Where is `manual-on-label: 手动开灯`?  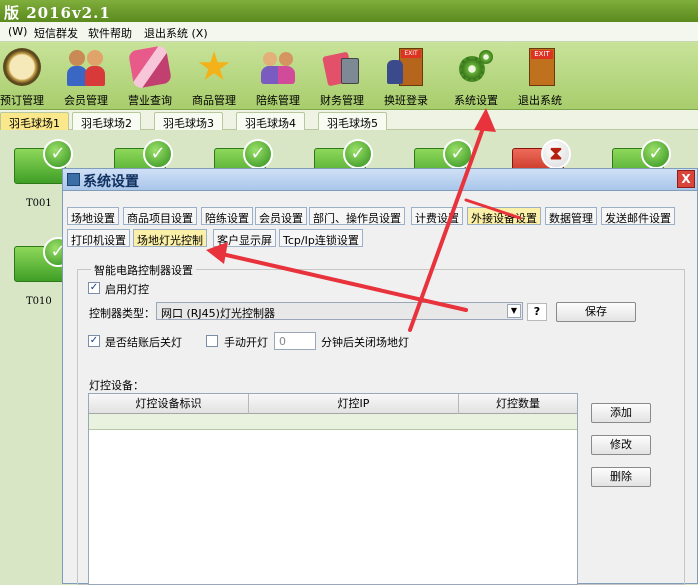
manual-on-label: 手动开灯 is located at coordinates (246, 342).